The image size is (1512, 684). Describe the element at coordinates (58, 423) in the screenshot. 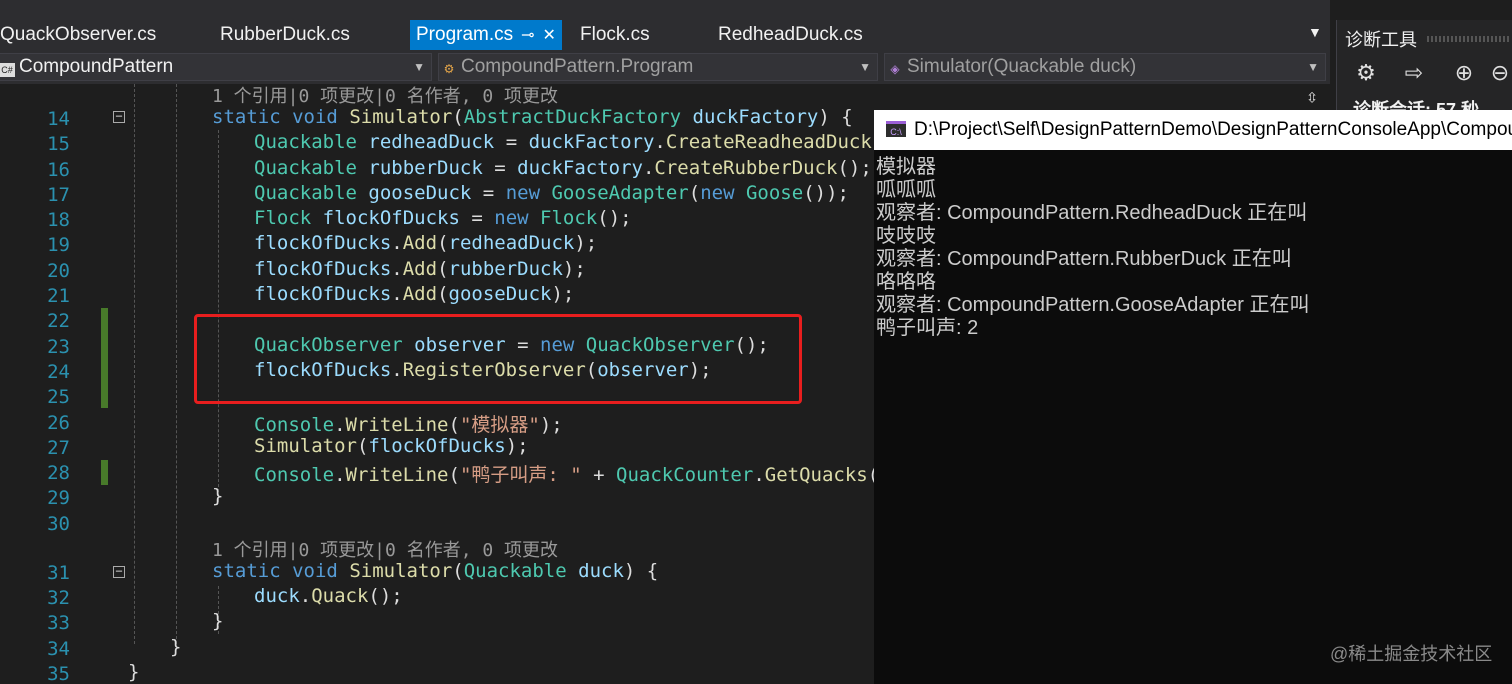

I see `line-number: 26` at that location.